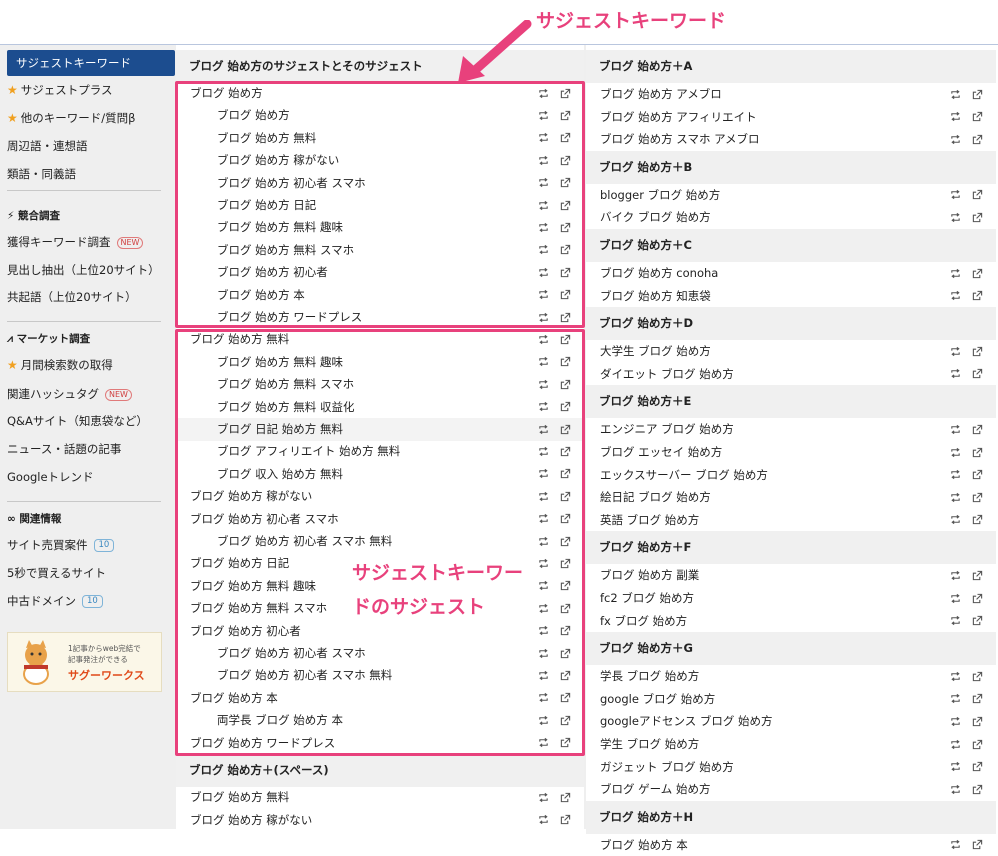 The height and width of the screenshot is (856, 998). What do you see at coordinates (649, 676) in the screenshot?
I see `keyword-text: 学長 ブログ 始め方` at bounding box center [649, 676].